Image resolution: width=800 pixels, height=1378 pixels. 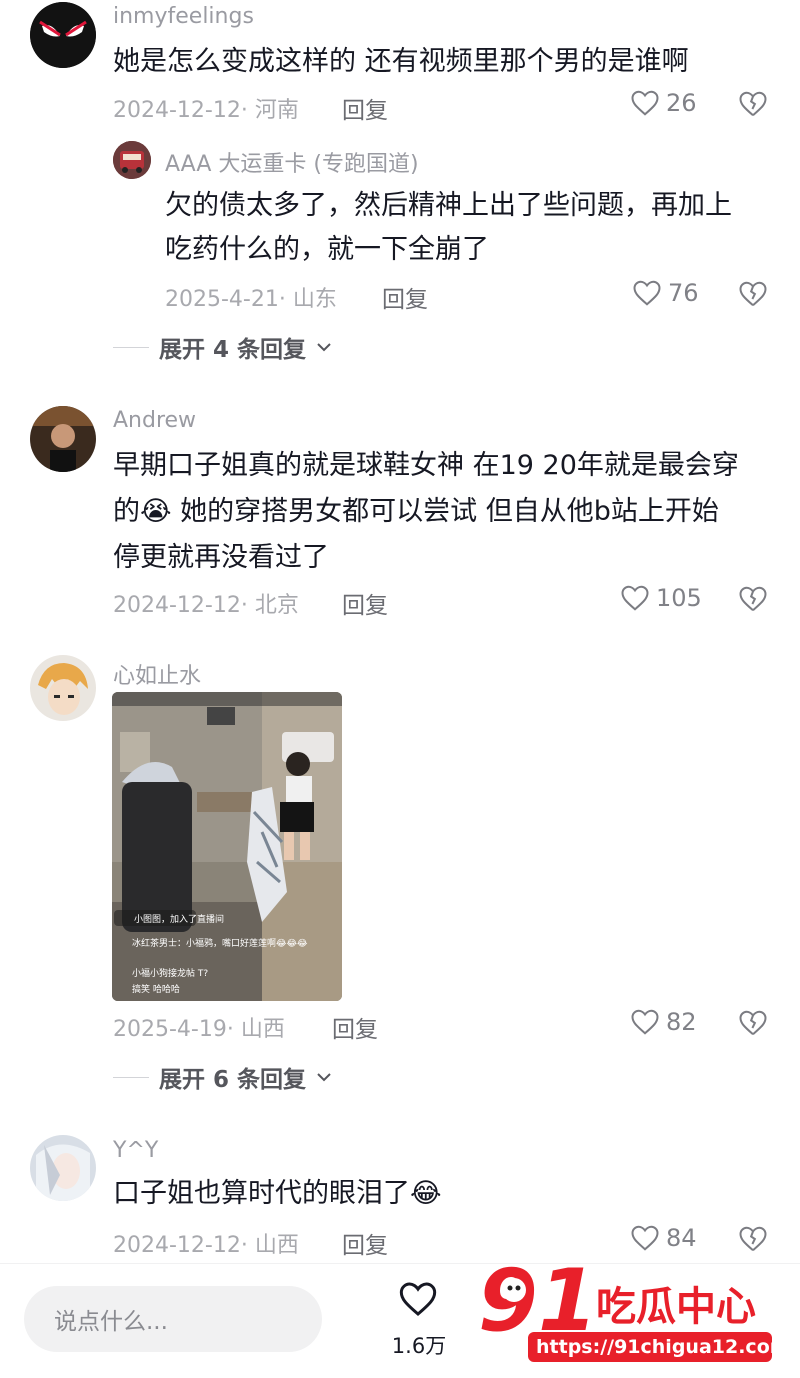 I want to click on watermark: 91 吃瓜中心 https://91chigua12.com, so click(x=637, y=1308).